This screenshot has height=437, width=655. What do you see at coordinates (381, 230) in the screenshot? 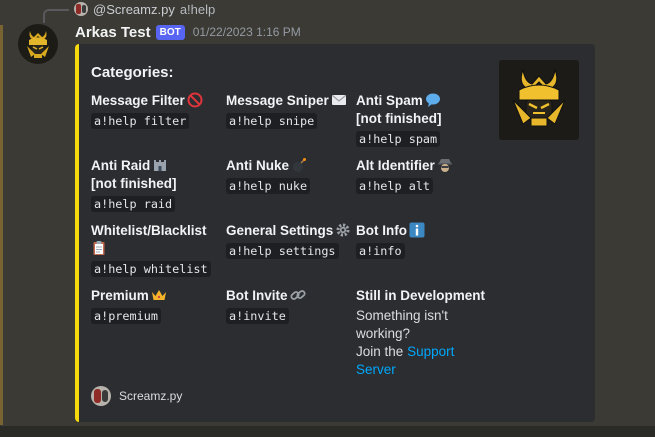
I see `field-name: Bot Info` at bounding box center [381, 230].